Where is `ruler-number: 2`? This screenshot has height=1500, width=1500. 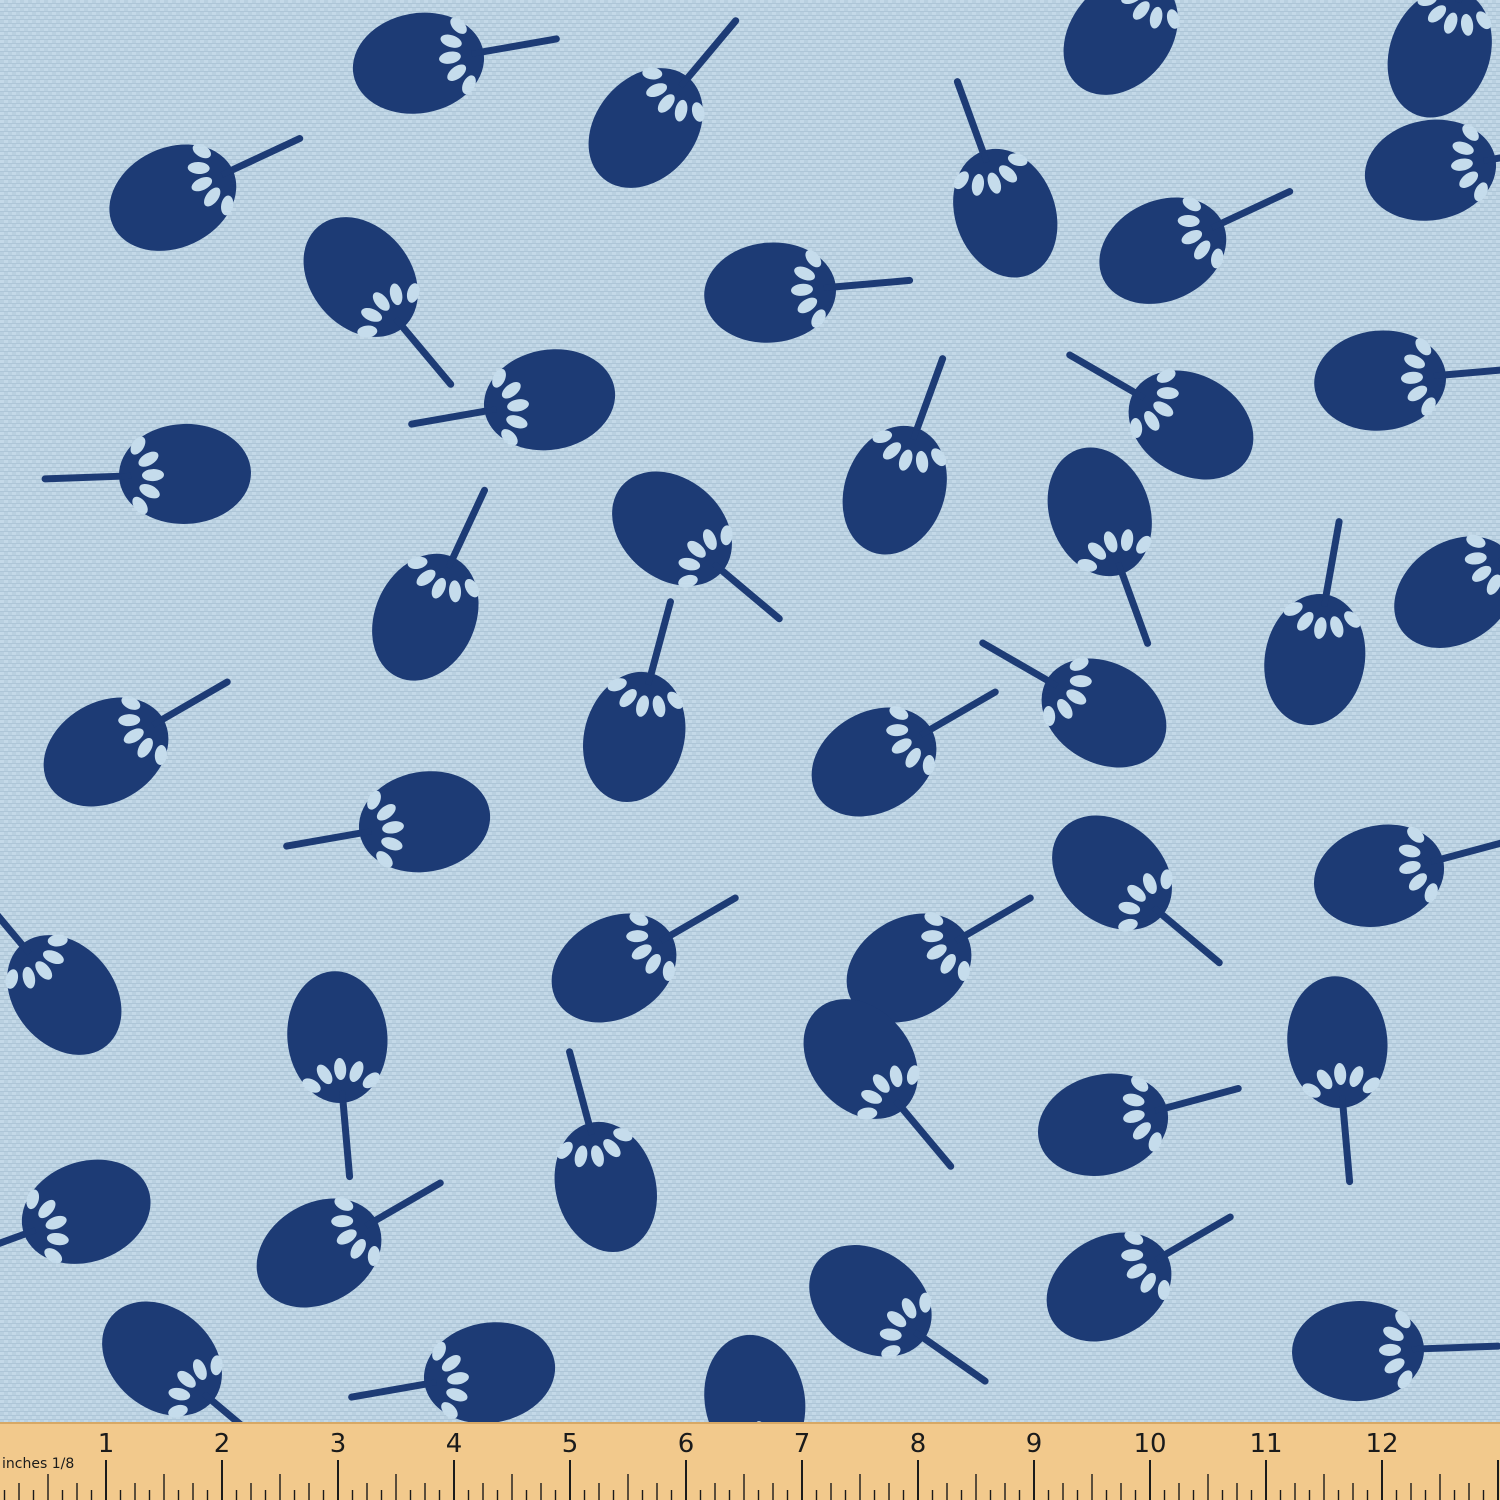
ruler-number: 2 is located at coordinates (222, 1444).